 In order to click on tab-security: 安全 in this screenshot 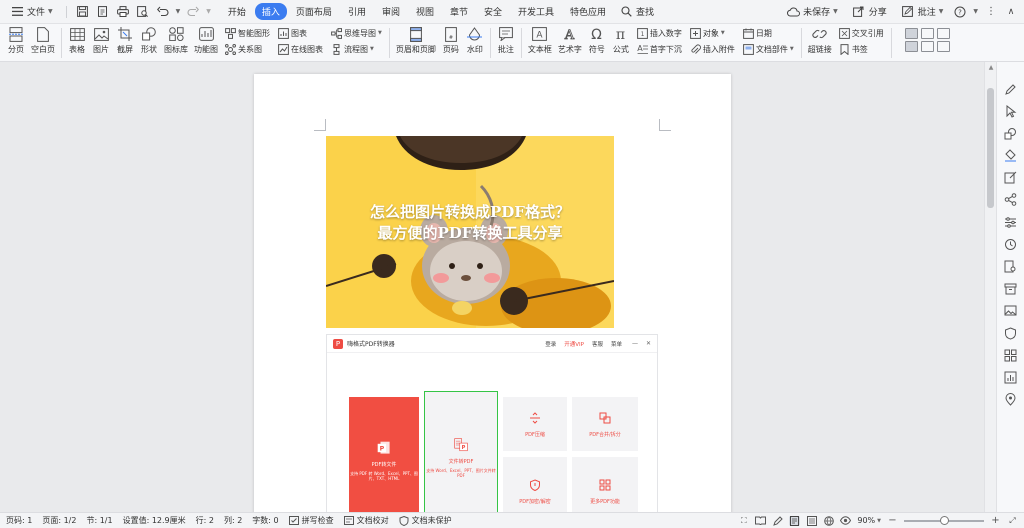, I will do `click(493, 11)`.